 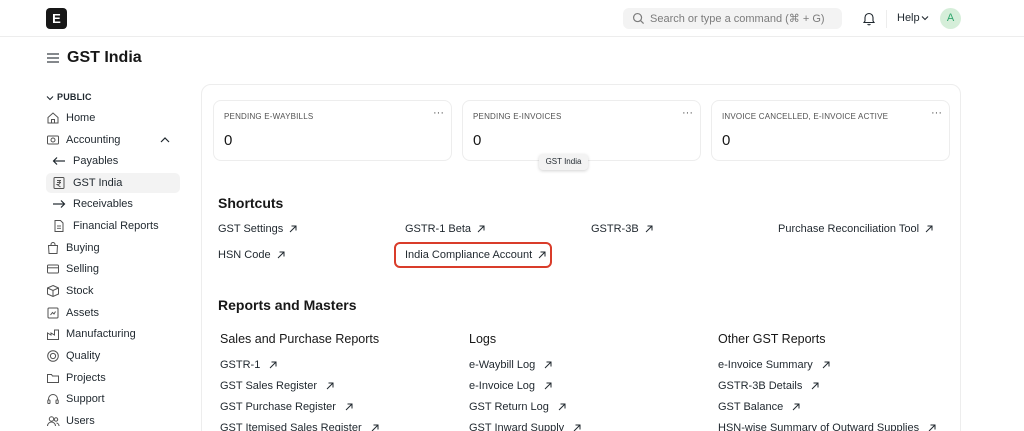 What do you see at coordinates (83, 356) in the screenshot?
I see `sidebar-item-label: Quality` at bounding box center [83, 356].